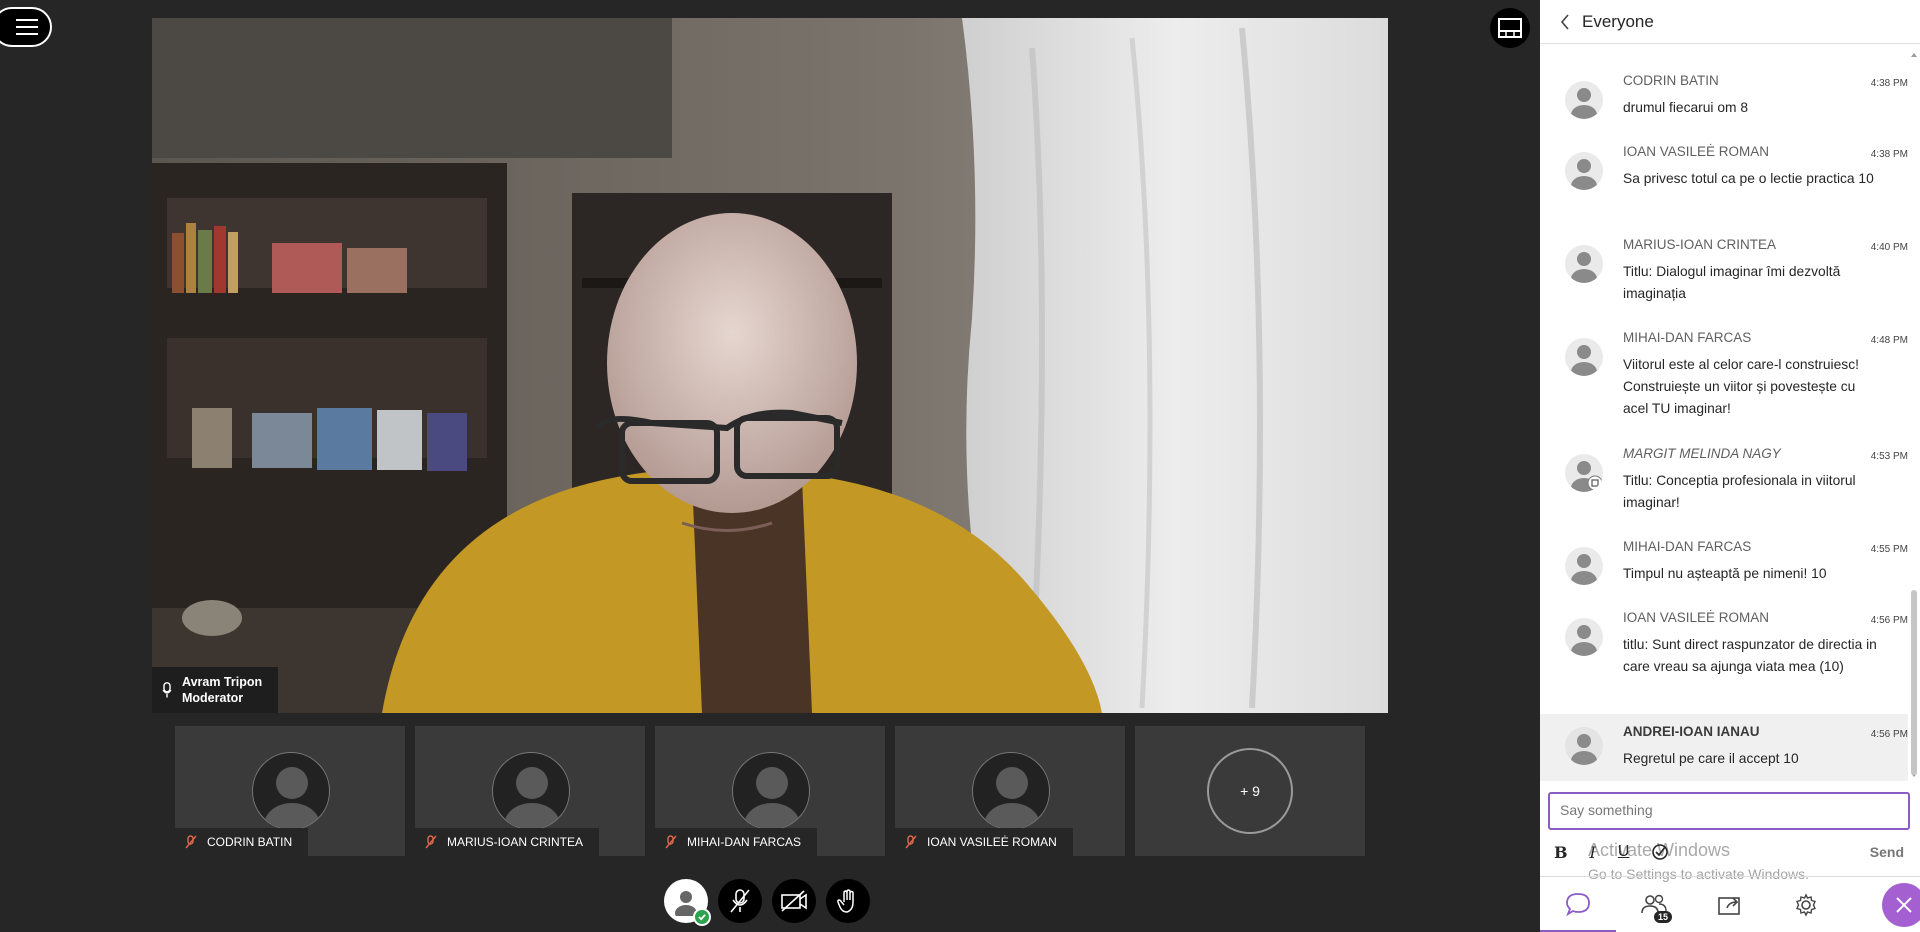 Image resolution: width=1920 pixels, height=932 pixels. I want to click on participant-tile: IOAN VASILEĖ ROMAN, so click(1010, 791).